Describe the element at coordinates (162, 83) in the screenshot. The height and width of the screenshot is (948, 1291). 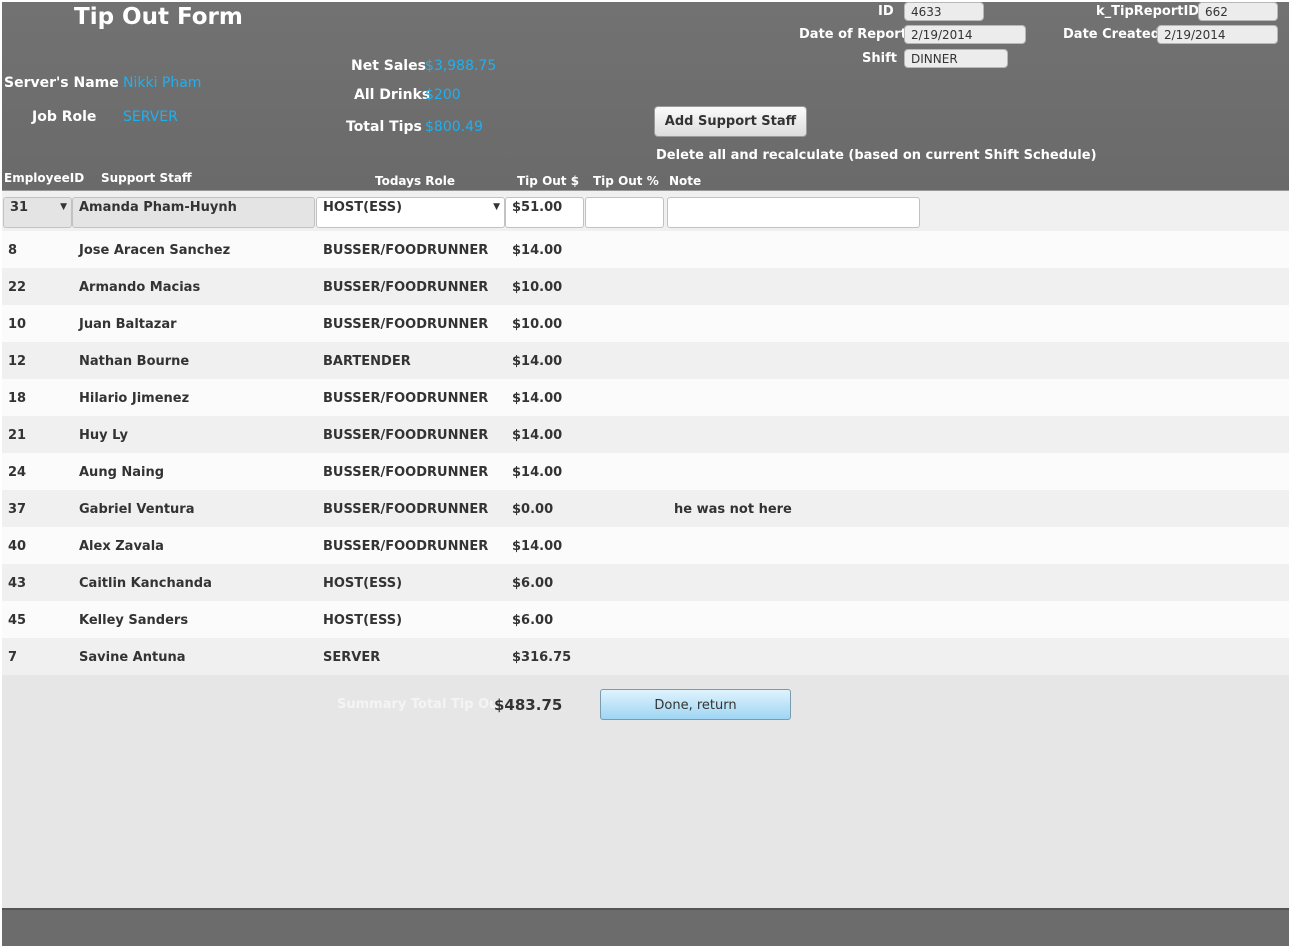
I see `server-name-value: Nikki Pham` at that location.